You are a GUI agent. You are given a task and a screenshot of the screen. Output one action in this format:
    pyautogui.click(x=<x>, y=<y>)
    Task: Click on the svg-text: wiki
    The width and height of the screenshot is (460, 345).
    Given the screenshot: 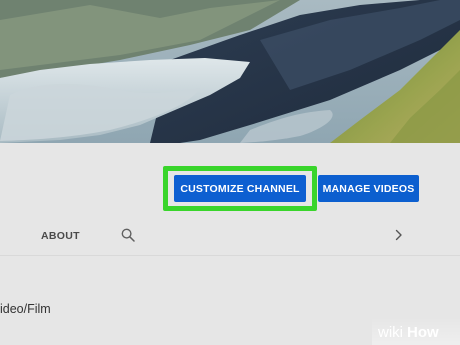 What is the action you would take?
    pyautogui.click(x=390, y=332)
    